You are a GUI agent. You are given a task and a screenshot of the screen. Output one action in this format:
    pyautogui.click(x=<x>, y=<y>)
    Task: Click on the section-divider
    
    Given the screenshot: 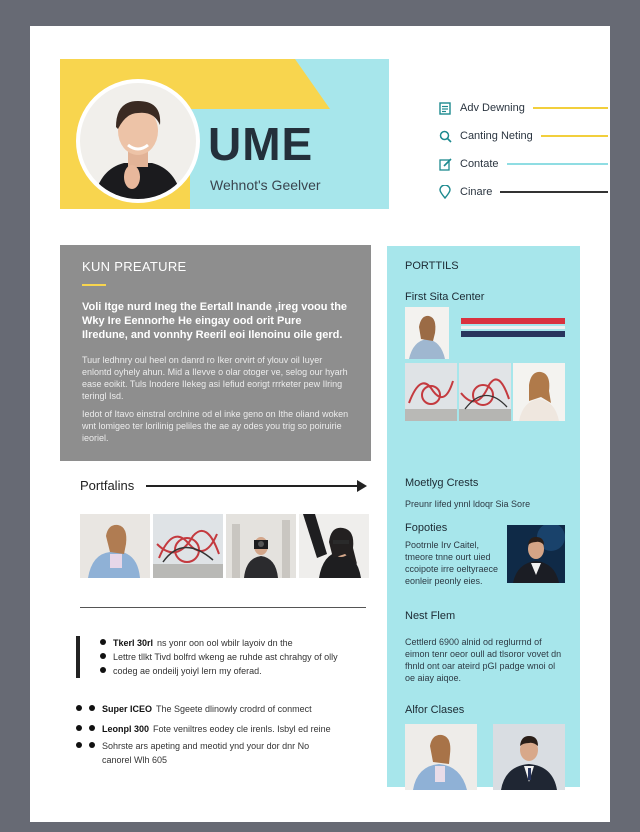 What is the action you would take?
    pyautogui.click(x=223, y=607)
    